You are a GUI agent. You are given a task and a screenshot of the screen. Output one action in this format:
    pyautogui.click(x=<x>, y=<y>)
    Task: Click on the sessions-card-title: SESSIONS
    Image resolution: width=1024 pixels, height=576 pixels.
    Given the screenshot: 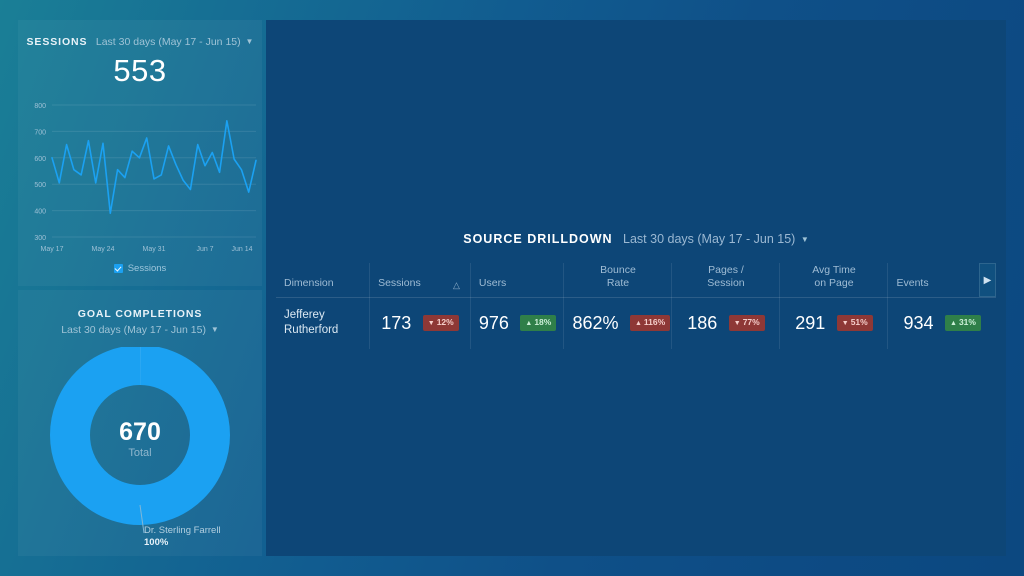 What is the action you would take?
    pyautogui.click(x=57, y=42)
    